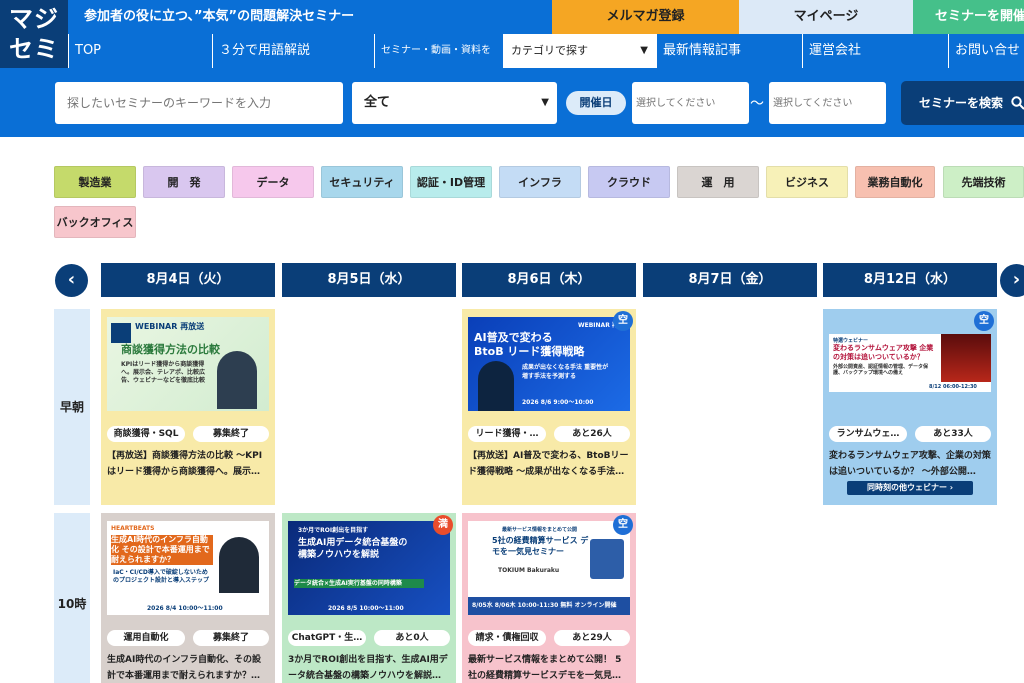  I want to click on site-logo: マジ セミ, so click(34, 34).